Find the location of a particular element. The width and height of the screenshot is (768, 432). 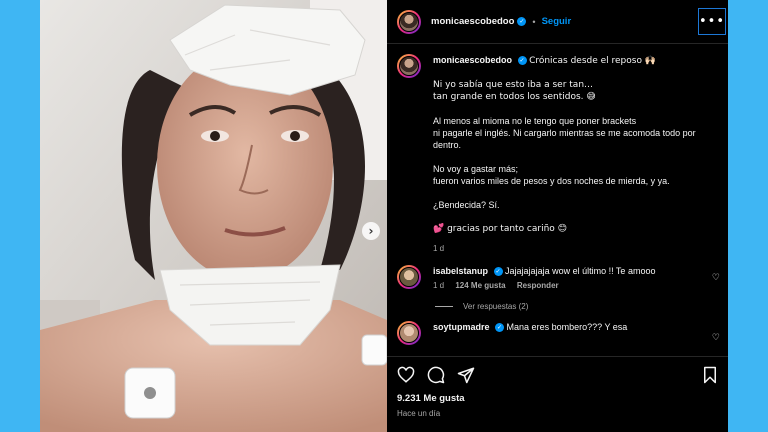

comment-text: Mana eres bombero??? Y esa is located at coordinates (567, 327).